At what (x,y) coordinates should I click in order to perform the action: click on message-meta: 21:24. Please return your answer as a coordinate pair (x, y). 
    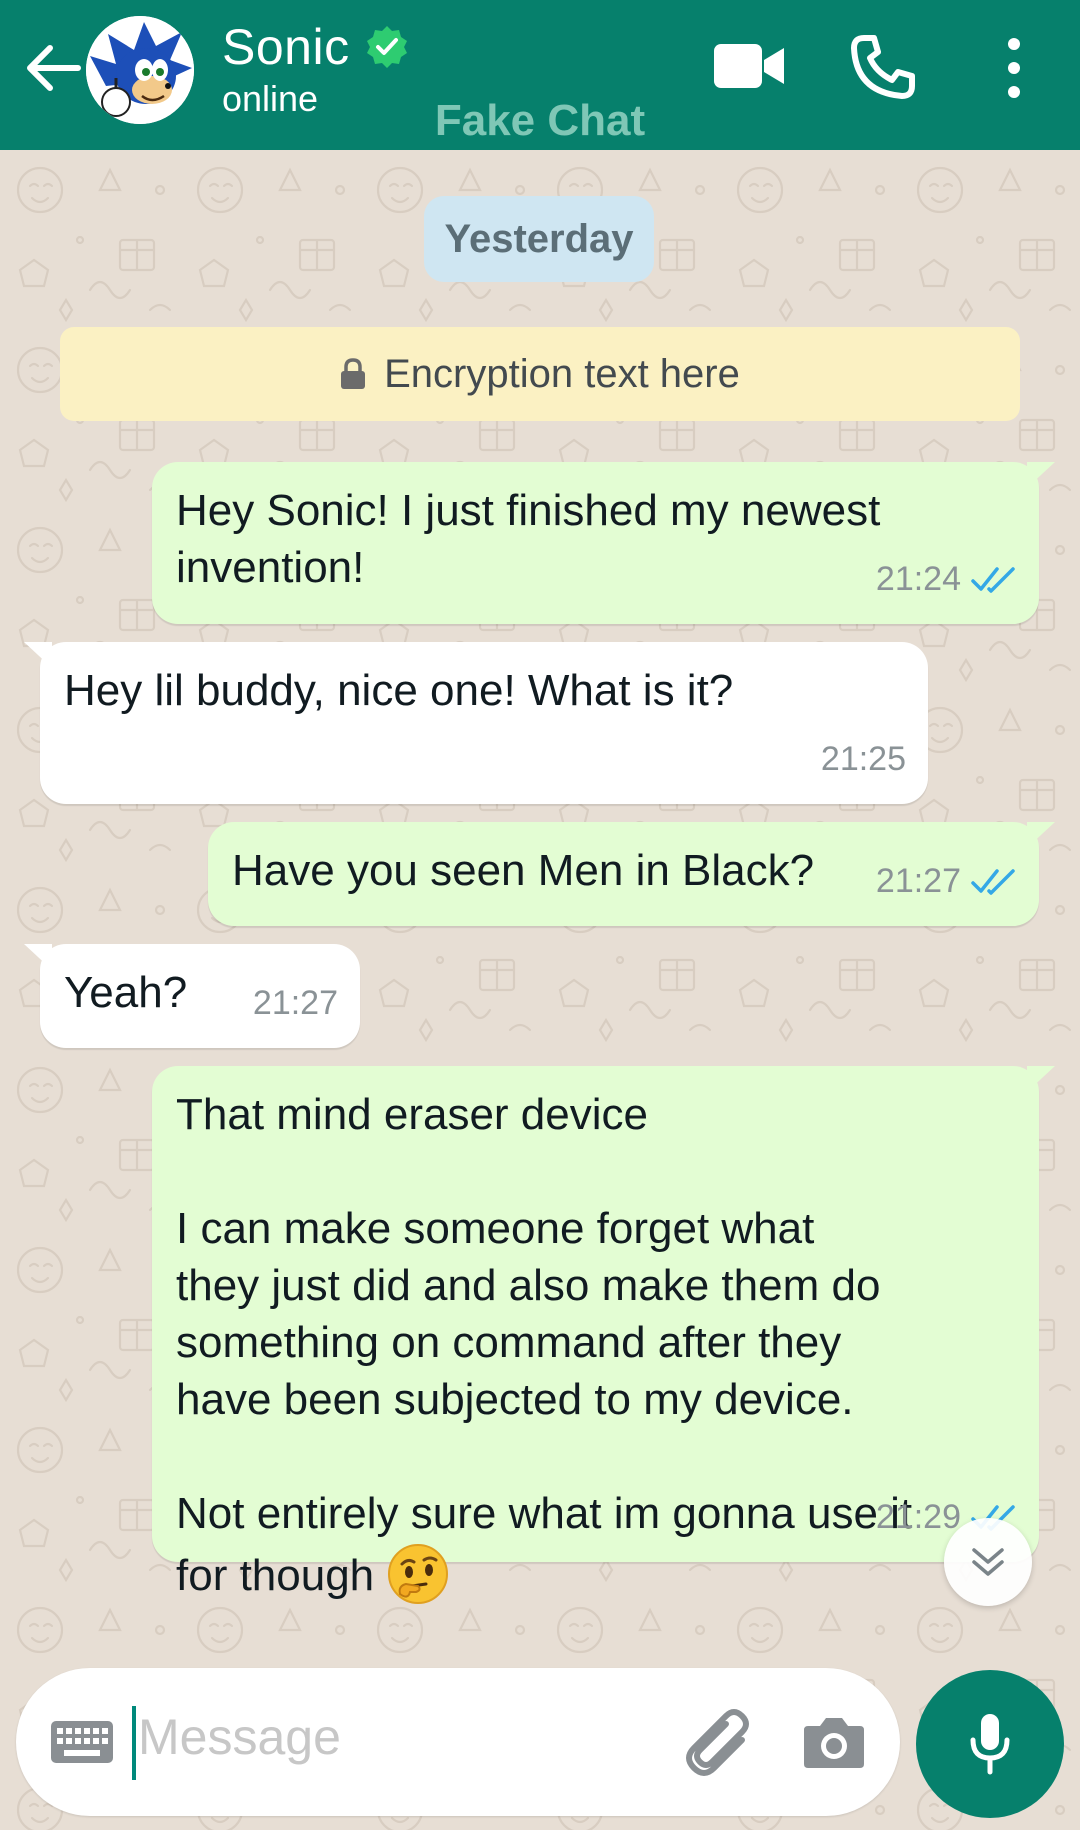
    Looking at the image, I should click on (946, 579).